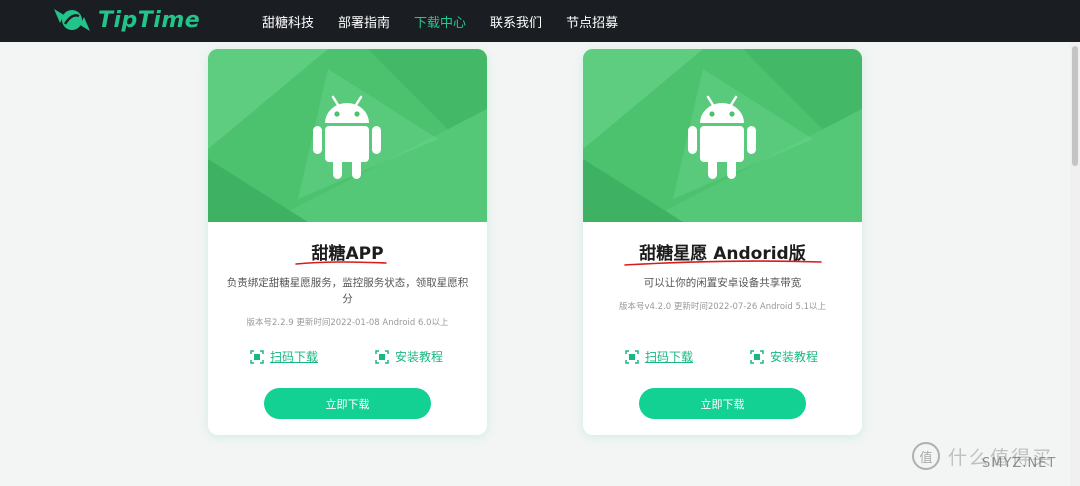 The height and width of the screenshot is (486, 1080). I want to click on nav-item-node-recruit: 节点招募, so click(592, 21).